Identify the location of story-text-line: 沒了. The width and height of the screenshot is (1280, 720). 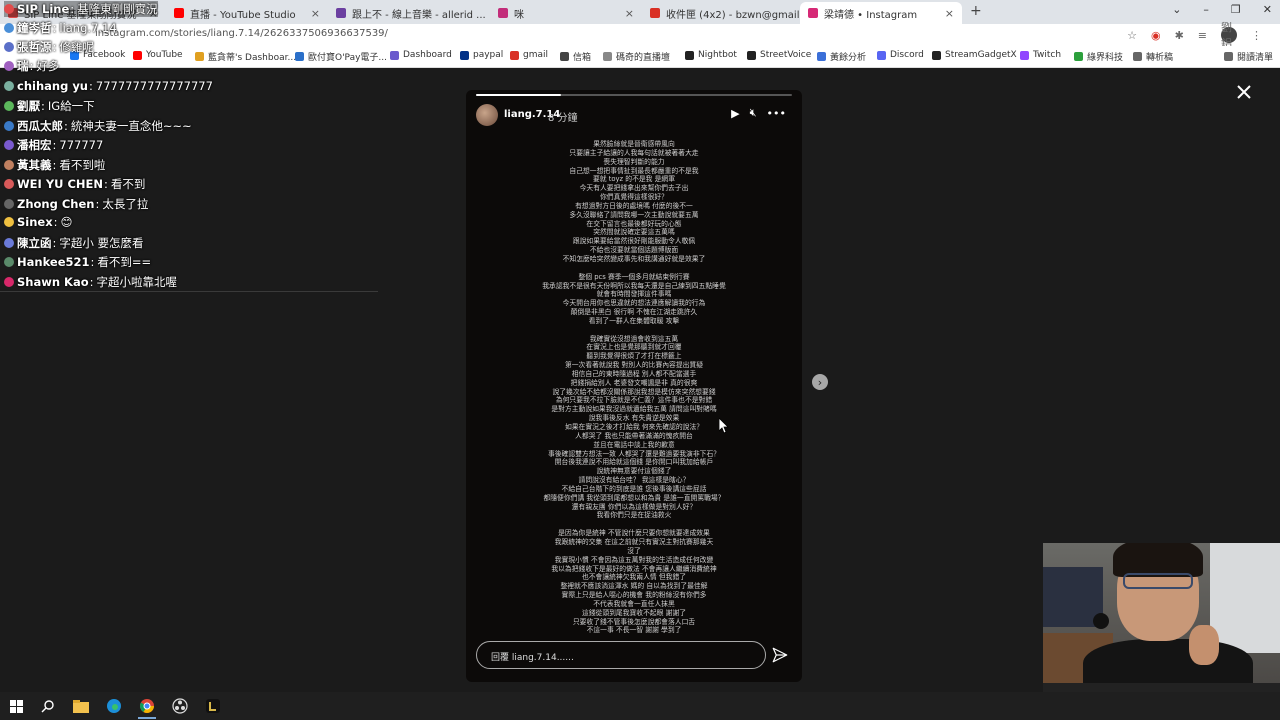
(634, 550).